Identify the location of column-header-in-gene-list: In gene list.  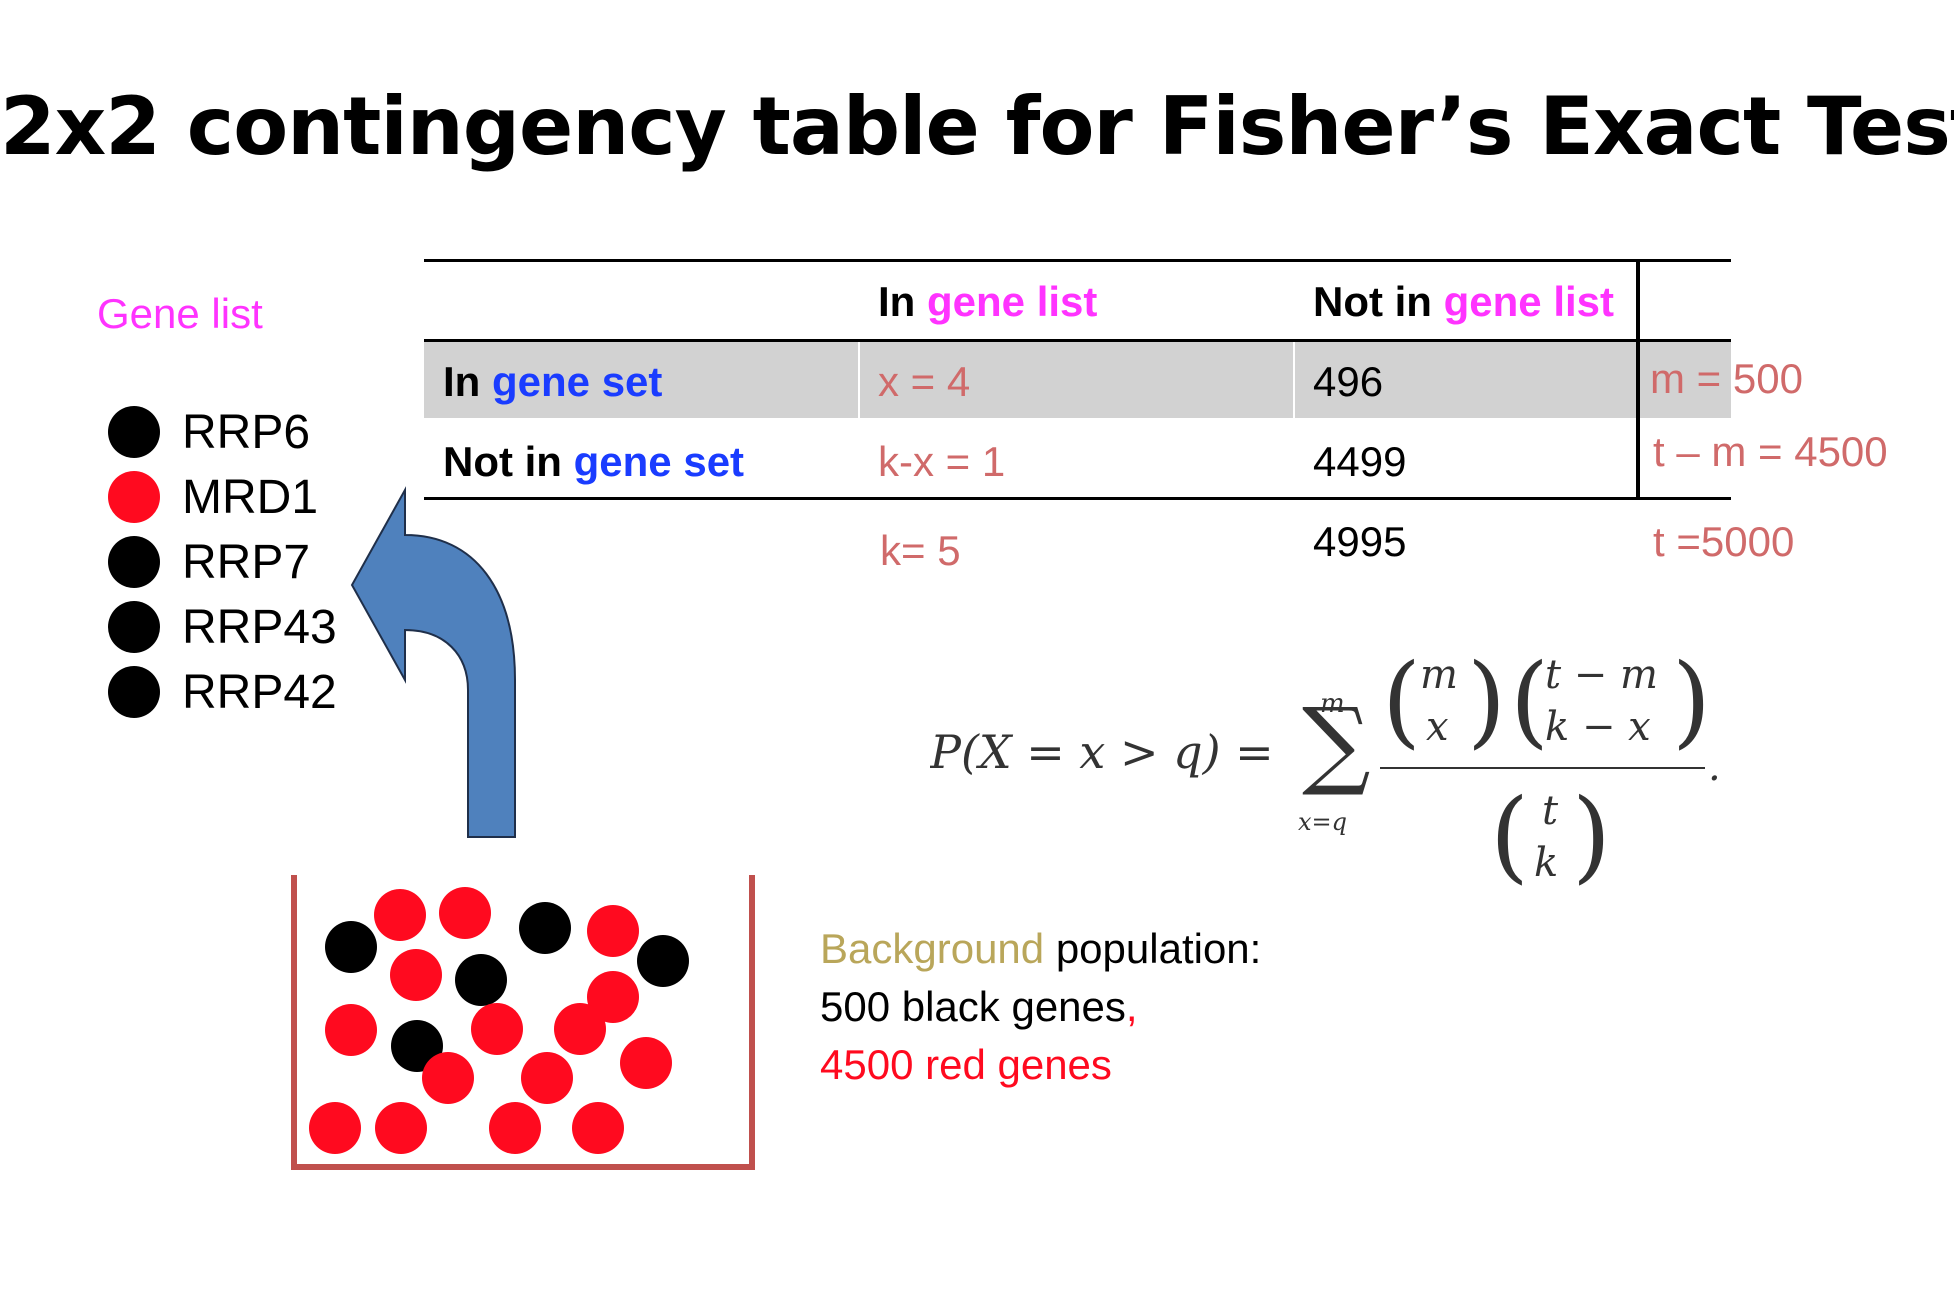
(988, 301).